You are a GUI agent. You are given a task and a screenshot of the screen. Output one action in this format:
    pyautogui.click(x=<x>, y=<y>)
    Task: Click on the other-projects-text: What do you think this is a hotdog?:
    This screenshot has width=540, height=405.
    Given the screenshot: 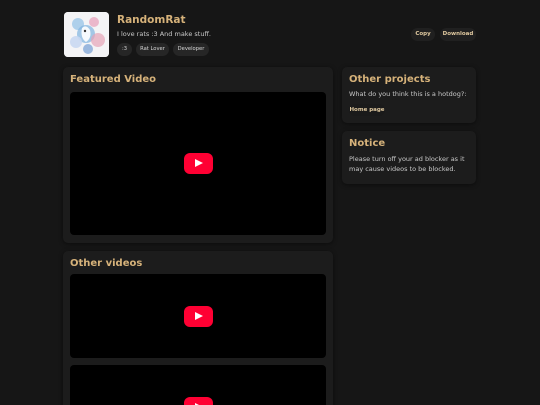 What is the action you would take?
    pyautogui.click(x=408, y=94)
    